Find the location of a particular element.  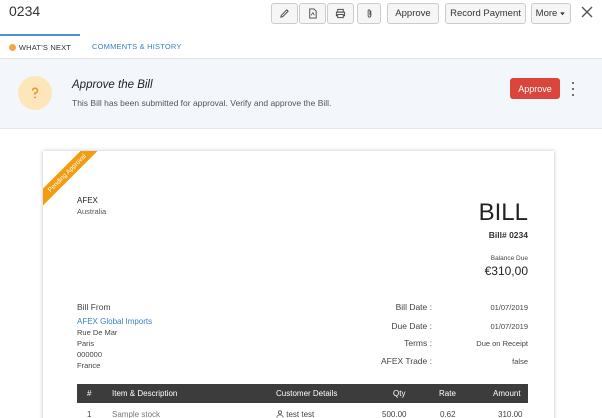

tab-whats-next-label: WHAT'S NEXT is located at coordinates (45, 47).